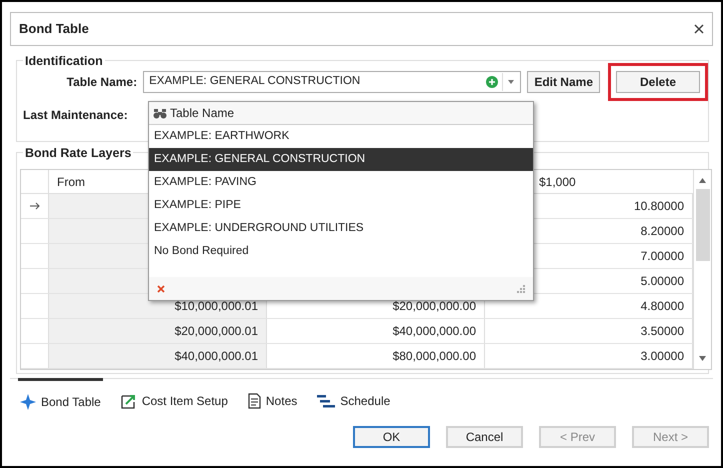 The image size is (723, 468). What do you see at coordinates (341, 182) in the screenshot?
I see `dropdown-item: EXAMPLE: PAVING` at bounding box center [341, 182].